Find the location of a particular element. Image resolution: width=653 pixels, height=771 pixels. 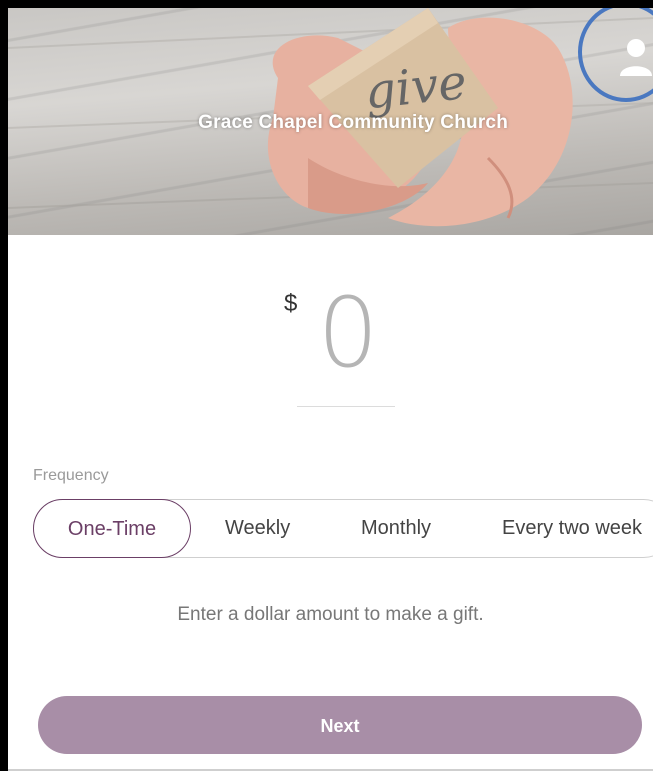

frequency-option-every-two-weeks: Every two week is located at coordinates (577, 528).